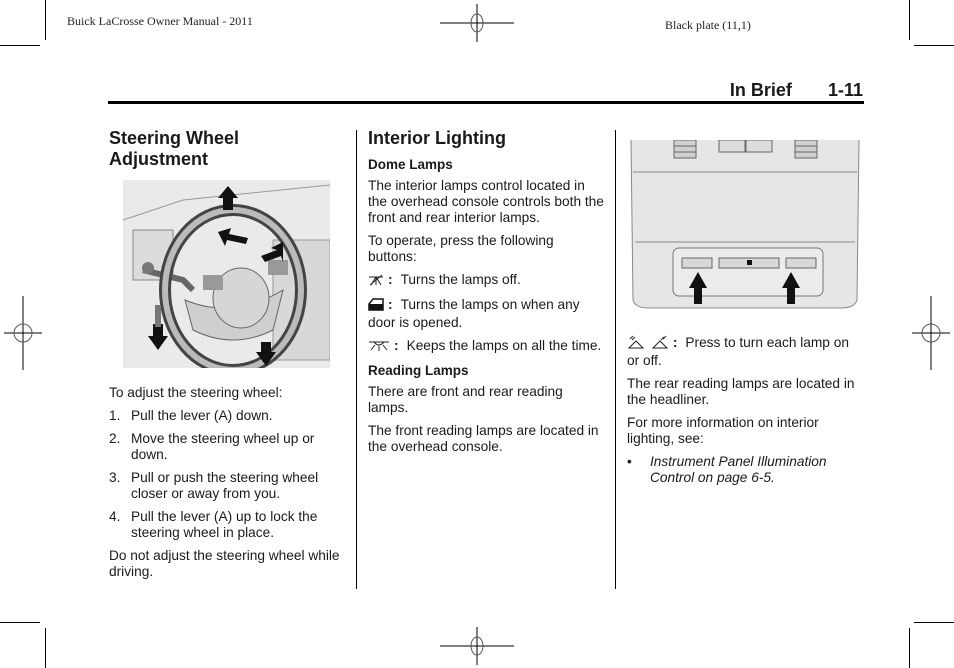 Image resolution: width=954 pixels, height=668 pixels. Describe the element at coordinates (158, 159) in the screenshot. I see `title-line: Adjustment` at that location.